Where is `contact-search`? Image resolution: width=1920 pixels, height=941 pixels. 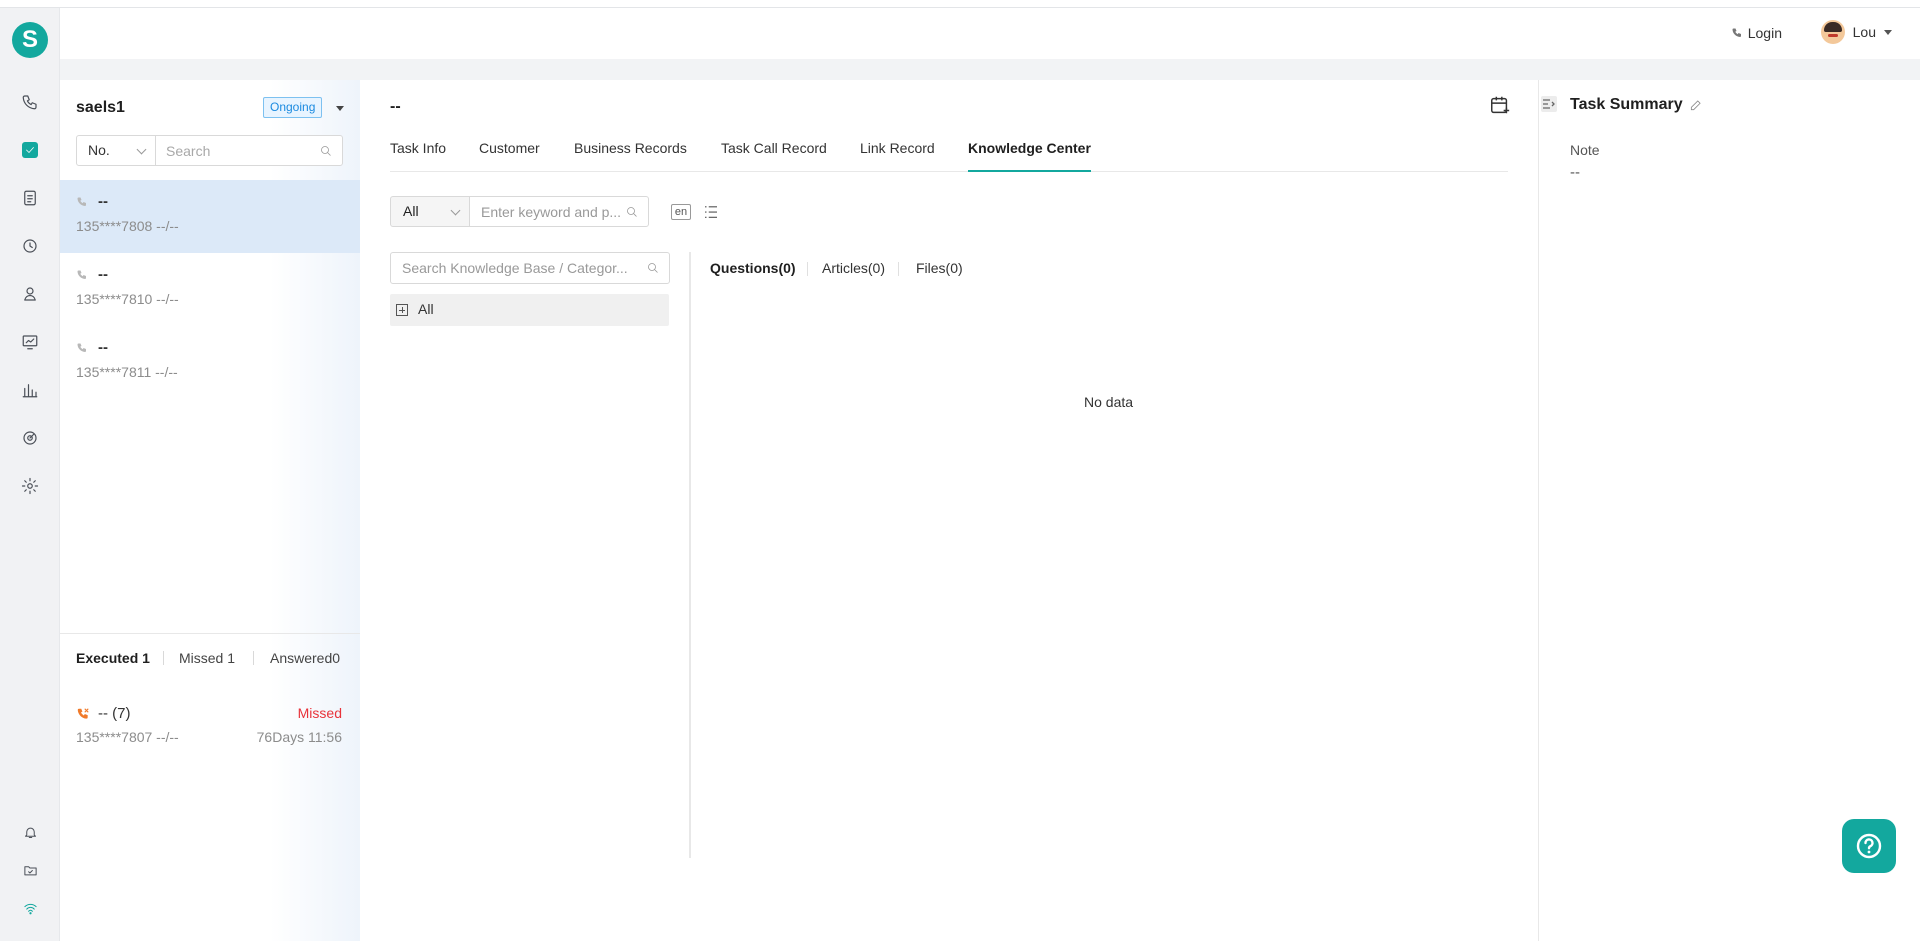 contact-search is located at coordinates (249, 150).